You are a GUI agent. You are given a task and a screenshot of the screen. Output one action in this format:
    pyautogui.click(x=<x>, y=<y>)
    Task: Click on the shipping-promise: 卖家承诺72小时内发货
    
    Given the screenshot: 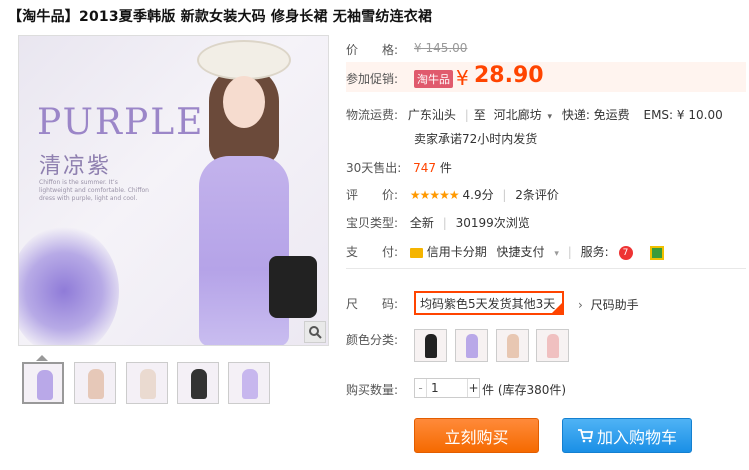 What is the action you would take?
    pyautogui.click(x=476, y=139)
    